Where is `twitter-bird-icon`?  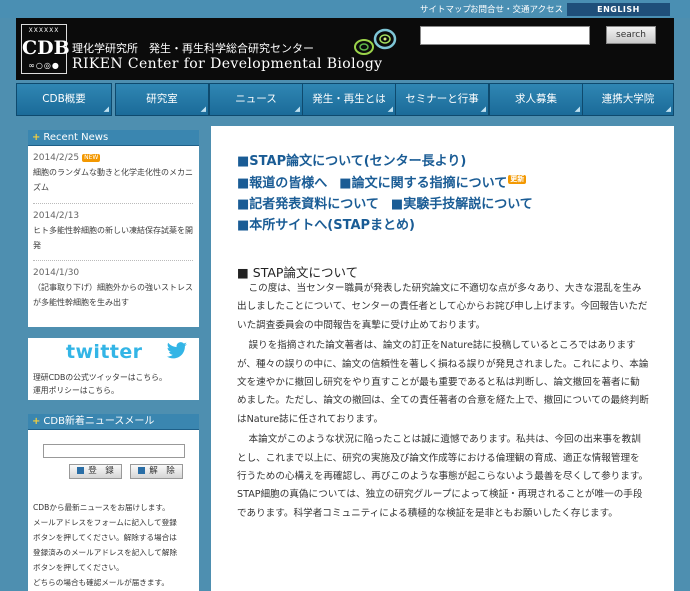 twitter-bird-icon is located at coordinates (177, 351).